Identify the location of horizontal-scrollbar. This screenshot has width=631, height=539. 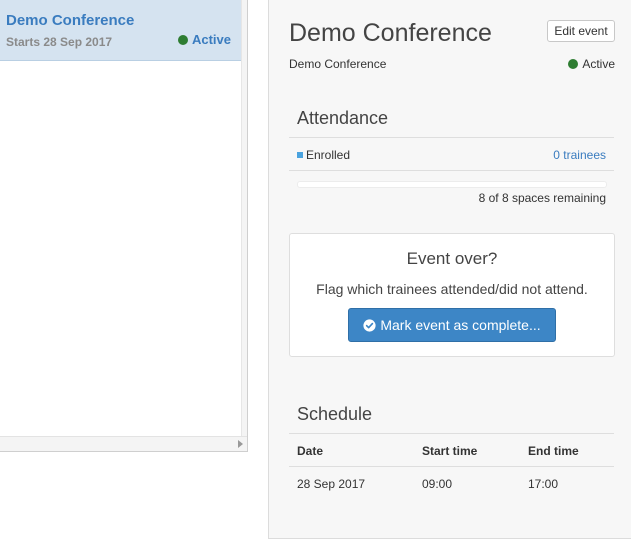
(123, 443).